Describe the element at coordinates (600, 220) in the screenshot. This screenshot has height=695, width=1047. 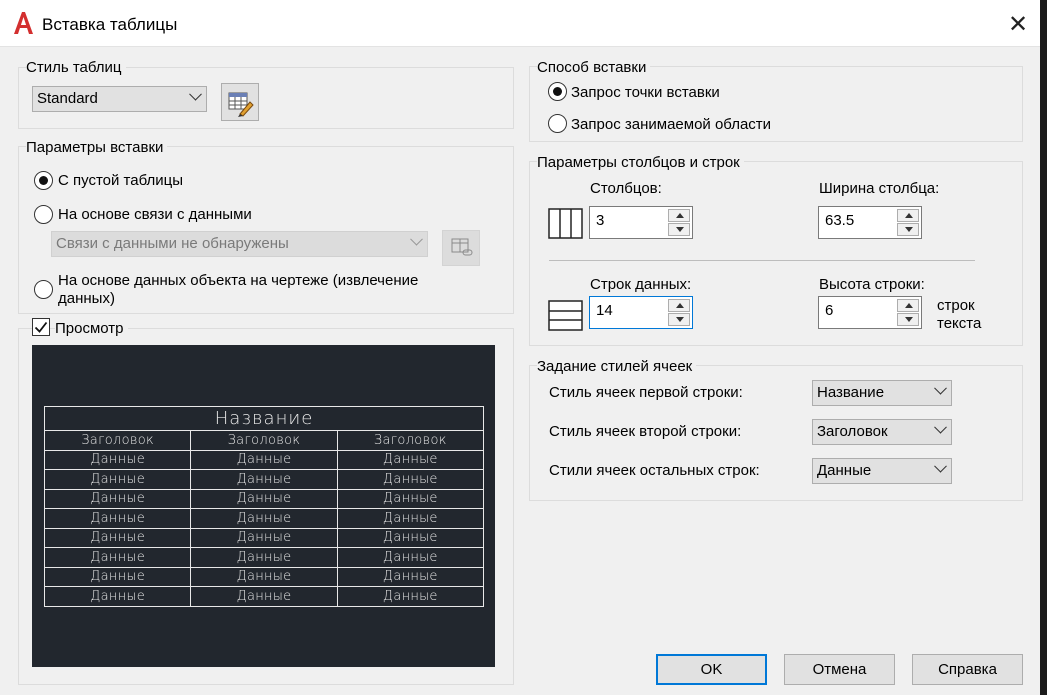
I see `columns-value: 3` at that location.